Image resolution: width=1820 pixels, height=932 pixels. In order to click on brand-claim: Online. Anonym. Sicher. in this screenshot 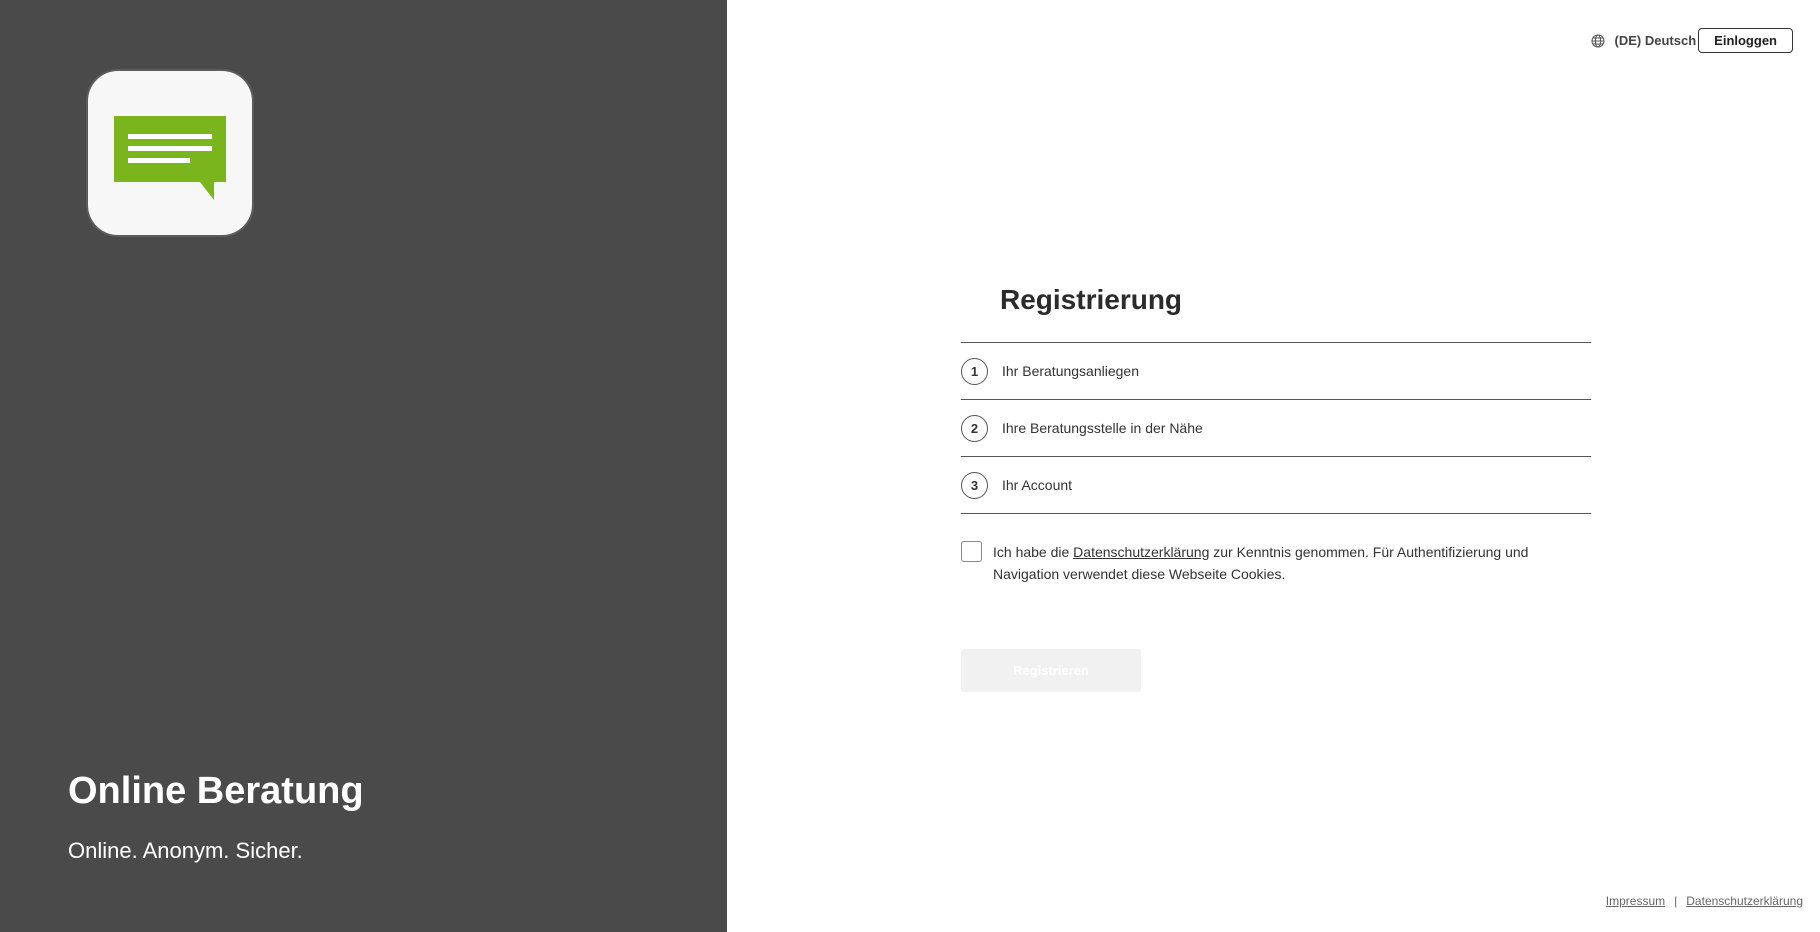, I will do `click(185, 850)`.